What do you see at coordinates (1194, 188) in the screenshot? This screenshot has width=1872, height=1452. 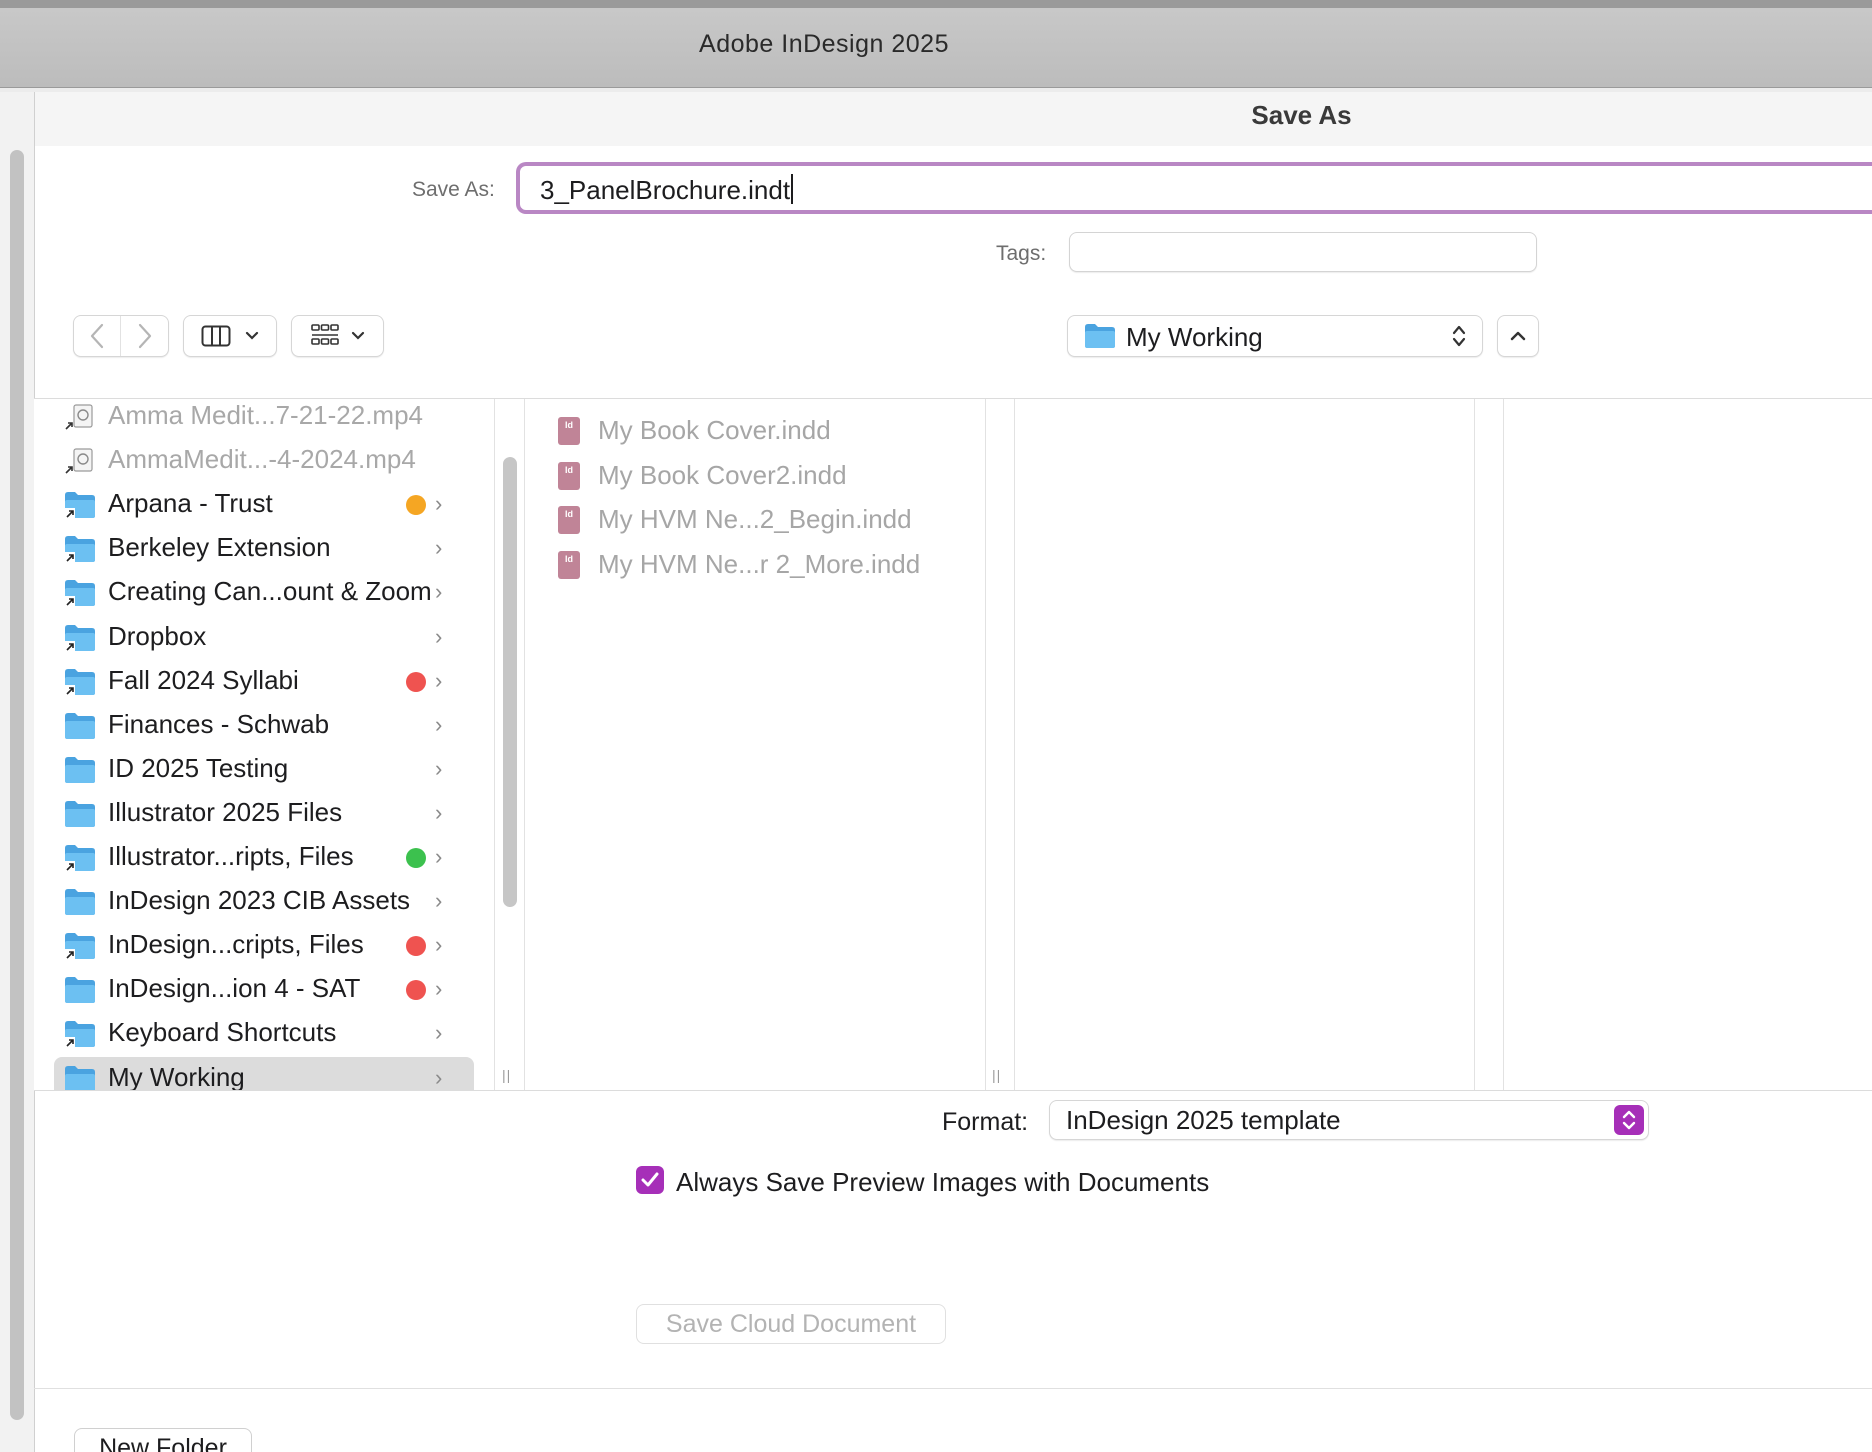 I see `save-as-filename-input: 3_PanelBrochure.indt` at bounding box center [1194, 188].